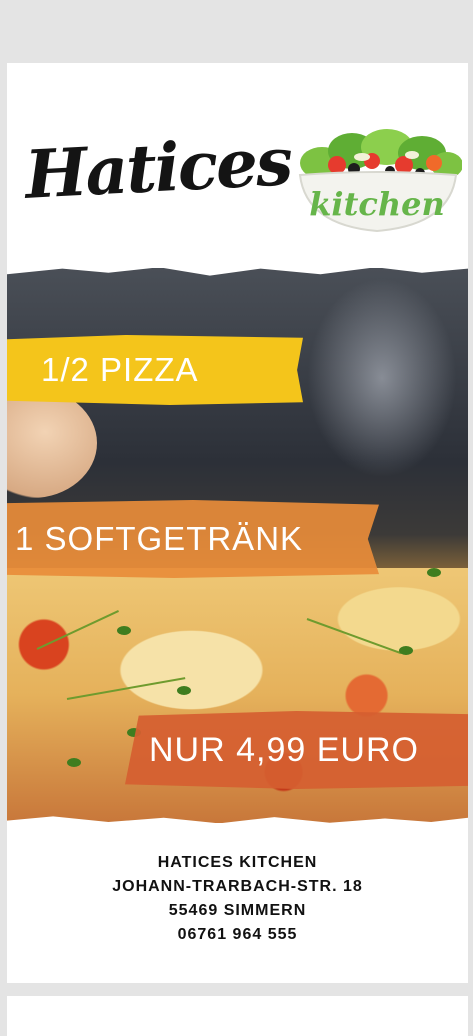 The width and height of the screenshot is (473, 1036). What do you see at coordinates (237, 934) in the screenshot?
I see `phone-number: 06761 964 555` at bounding box center [237, 934].